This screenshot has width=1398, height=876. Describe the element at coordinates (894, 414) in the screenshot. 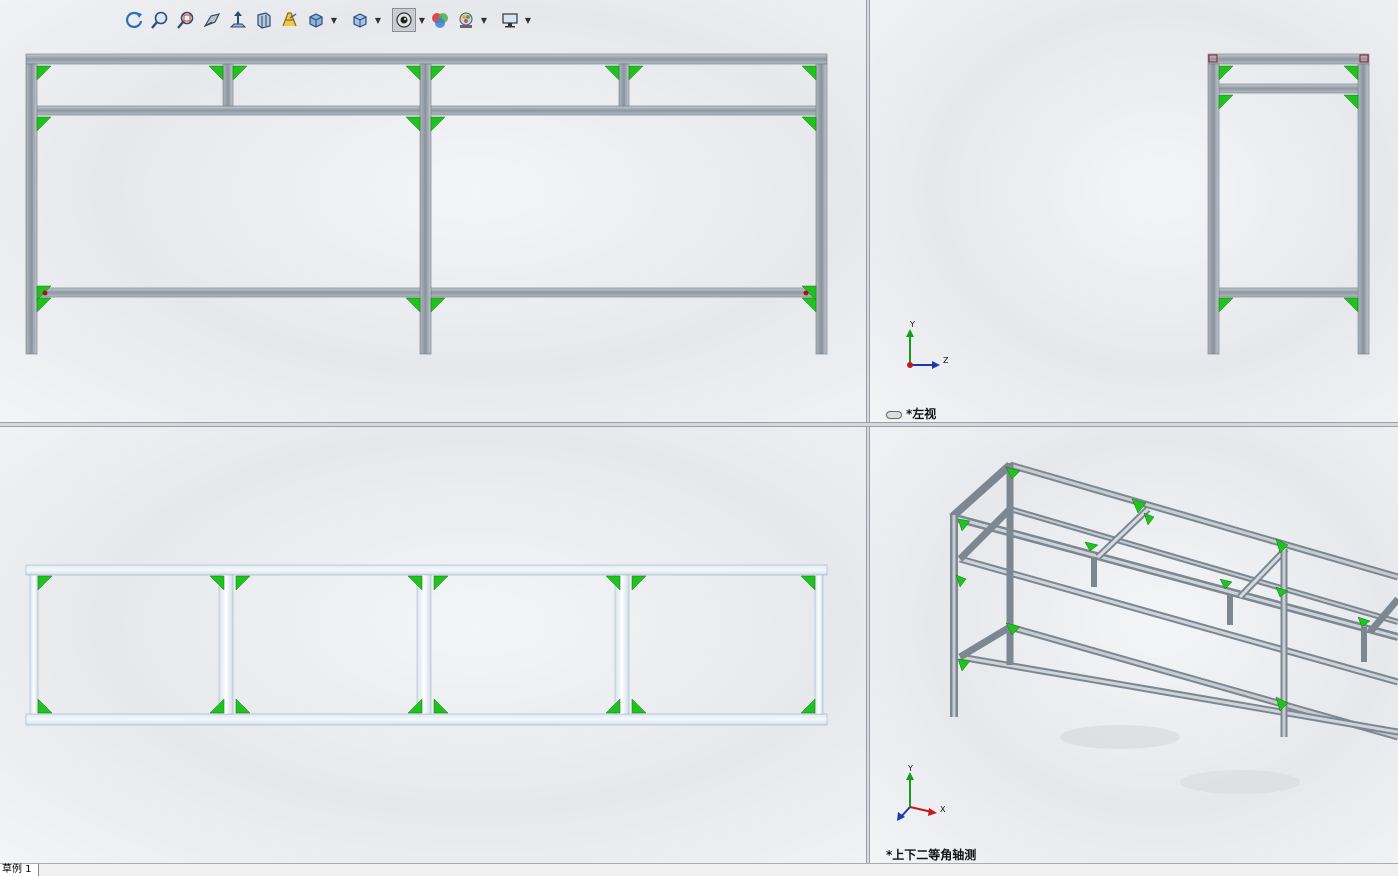

I see `link-views-icon` at that location.